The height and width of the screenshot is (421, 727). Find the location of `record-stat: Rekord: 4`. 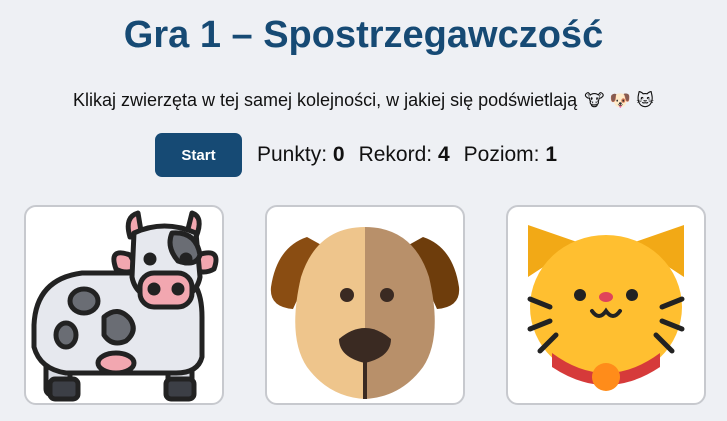

record-stat: Rekord: 4 is located at coordinates (404, 155).